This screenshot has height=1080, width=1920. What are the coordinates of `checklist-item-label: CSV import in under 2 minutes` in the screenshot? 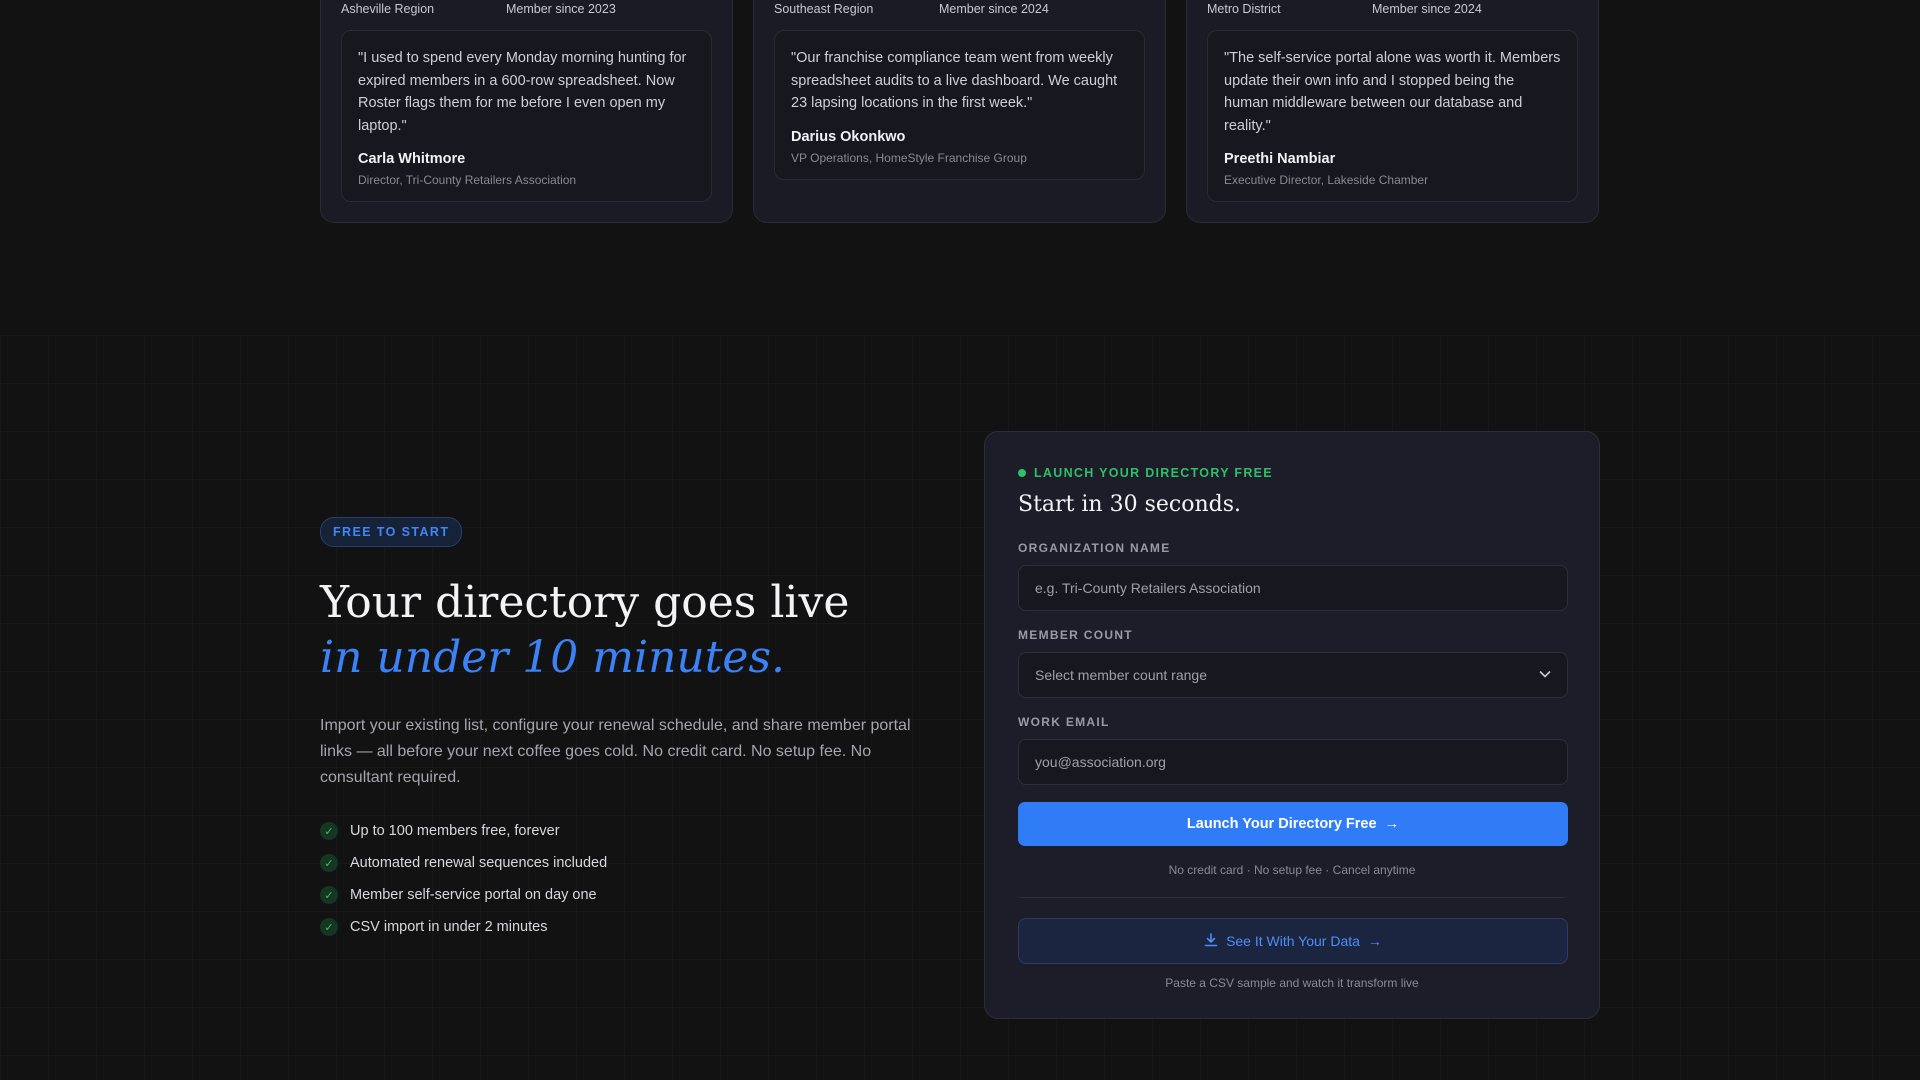 It's located at (449, 927).